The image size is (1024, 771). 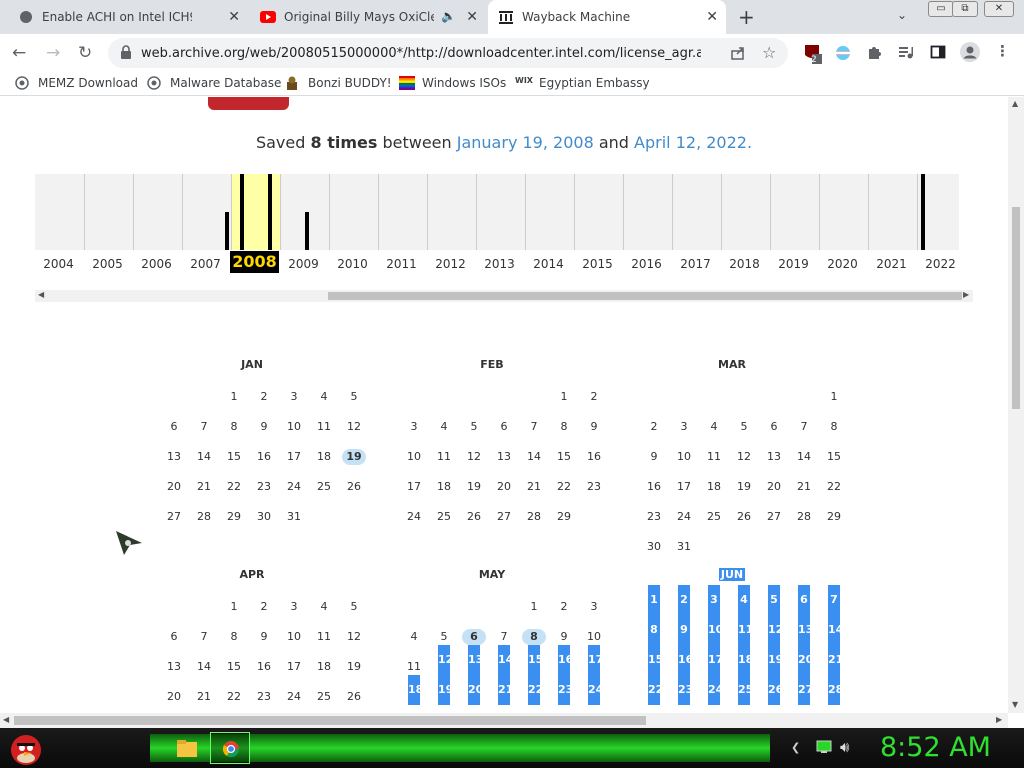 I want to click on sparkline-scrollbar: ◀ ▶, so click(x=504, y=296).